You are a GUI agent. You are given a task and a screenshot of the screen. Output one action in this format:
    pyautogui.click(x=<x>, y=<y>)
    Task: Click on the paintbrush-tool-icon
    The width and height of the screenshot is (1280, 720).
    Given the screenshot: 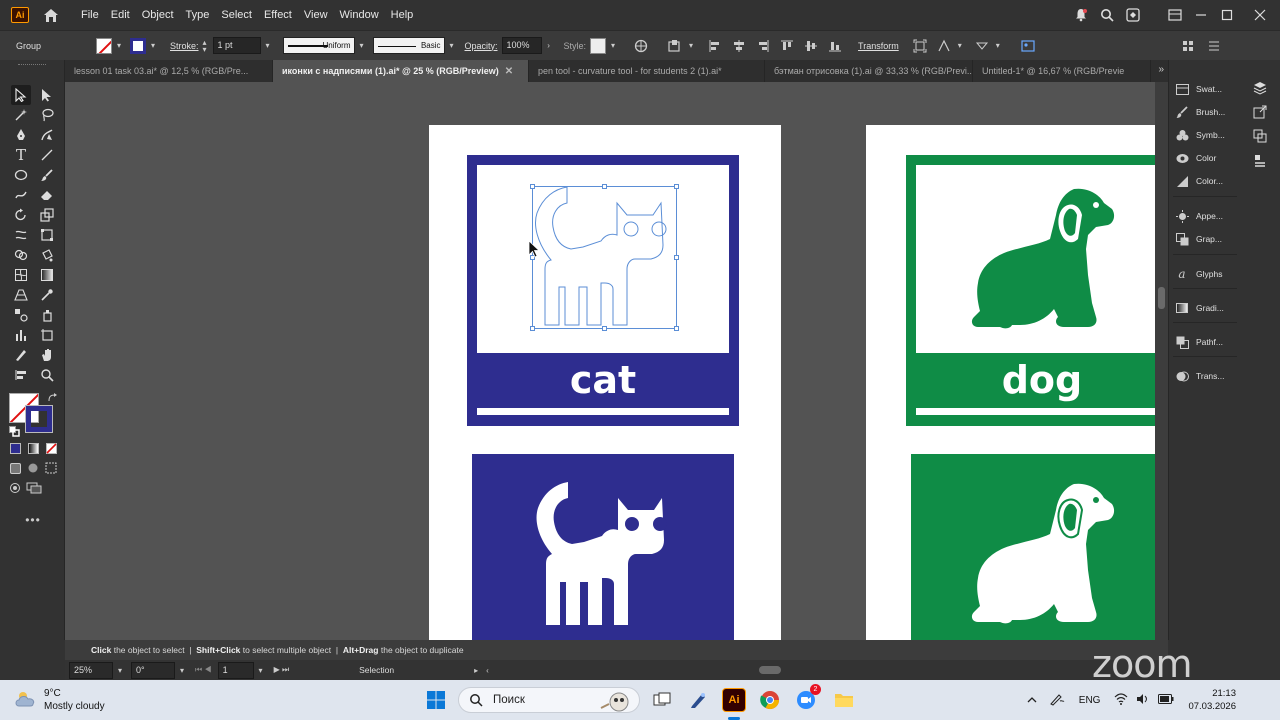 What is the action you would take?
    pyautogui.click(x=47, y=175)
    